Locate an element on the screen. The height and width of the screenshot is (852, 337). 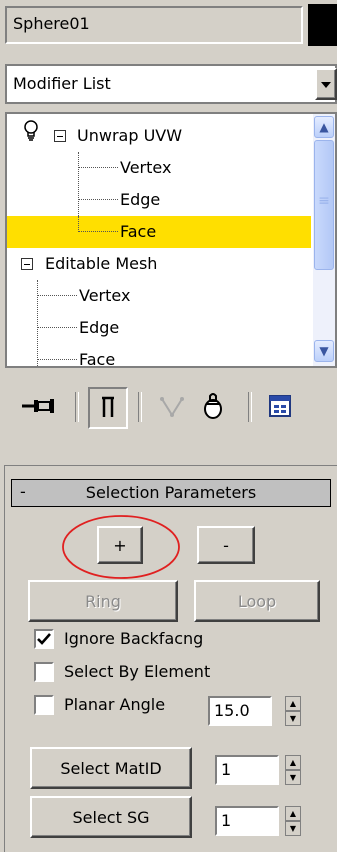
stack-item-face: Face is located at coordinates (159, 356).